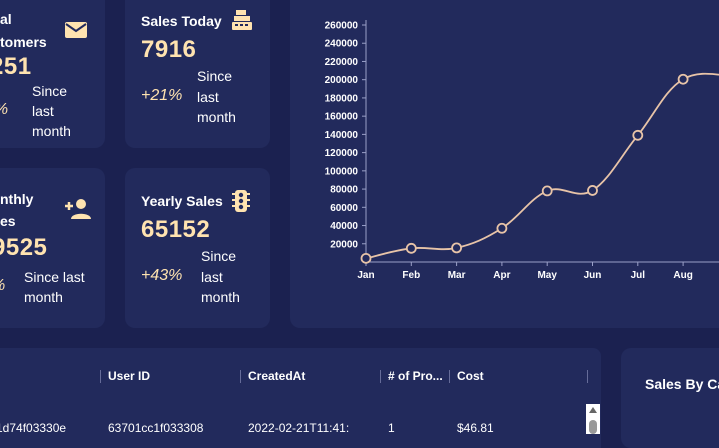 This screenshot has height=448, width=719. What do you see at coordinates (129, 376) in the screenshot?
I see `column-header-user-id: User ID` at bounding box center [129, 376].